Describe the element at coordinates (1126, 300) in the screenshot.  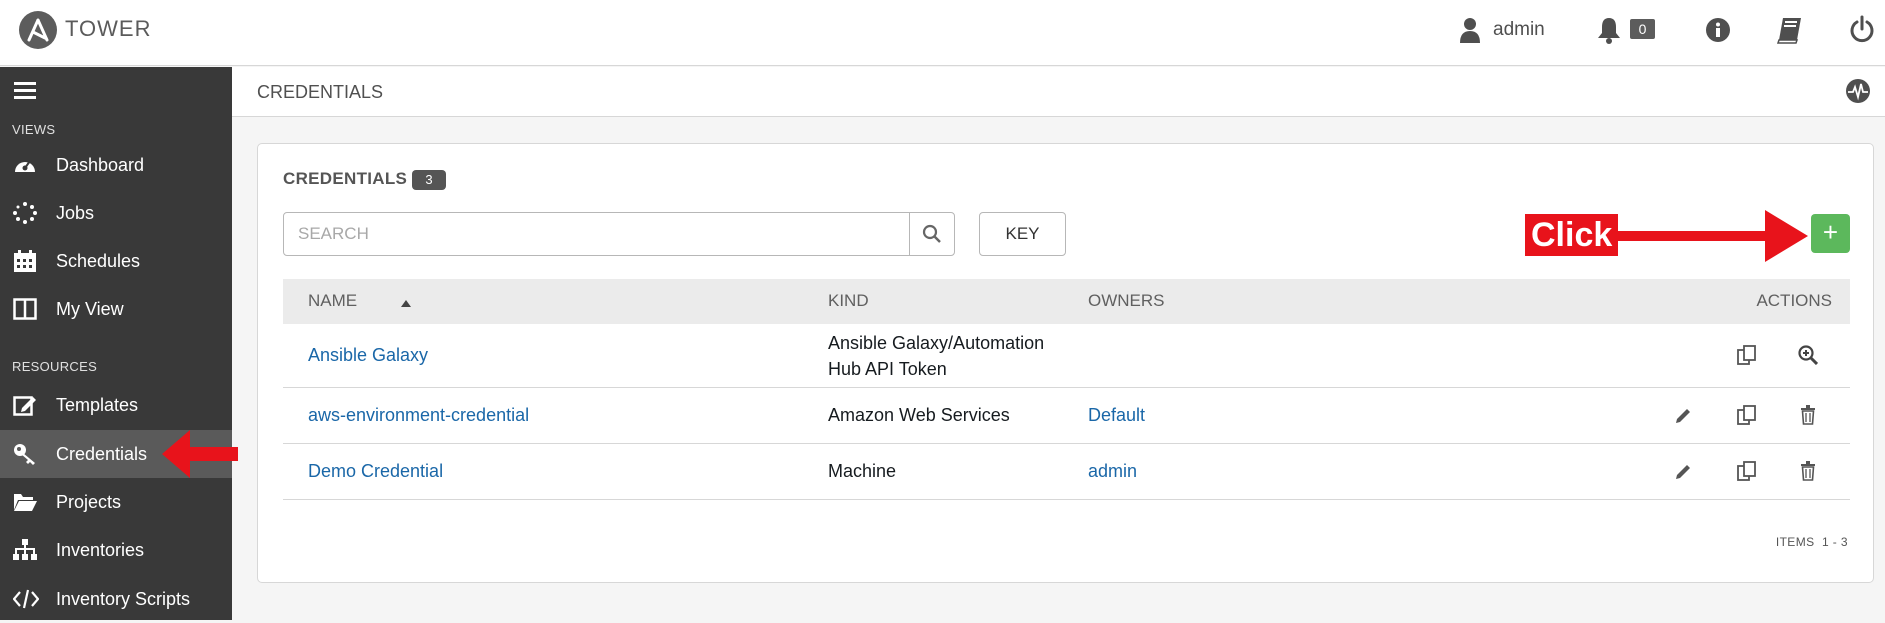
I see `column-header-owners: OWNERS` at that location.